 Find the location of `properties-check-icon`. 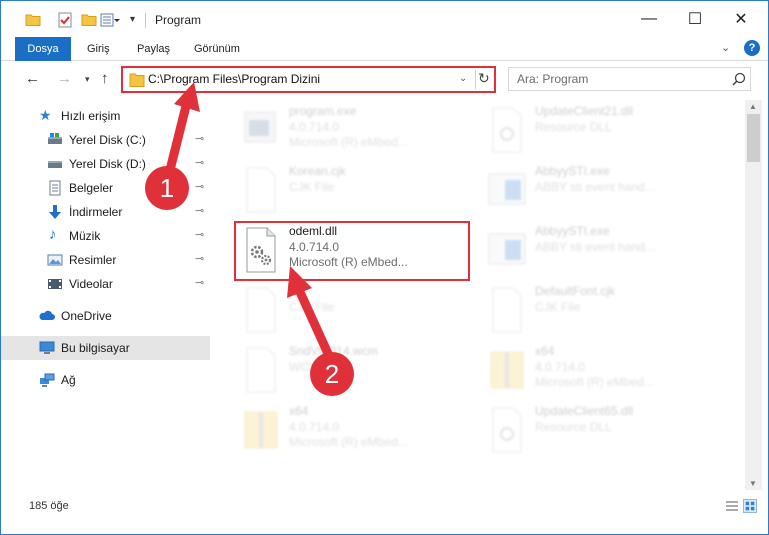

properties-check-icon is located at coordinates (65, 20).